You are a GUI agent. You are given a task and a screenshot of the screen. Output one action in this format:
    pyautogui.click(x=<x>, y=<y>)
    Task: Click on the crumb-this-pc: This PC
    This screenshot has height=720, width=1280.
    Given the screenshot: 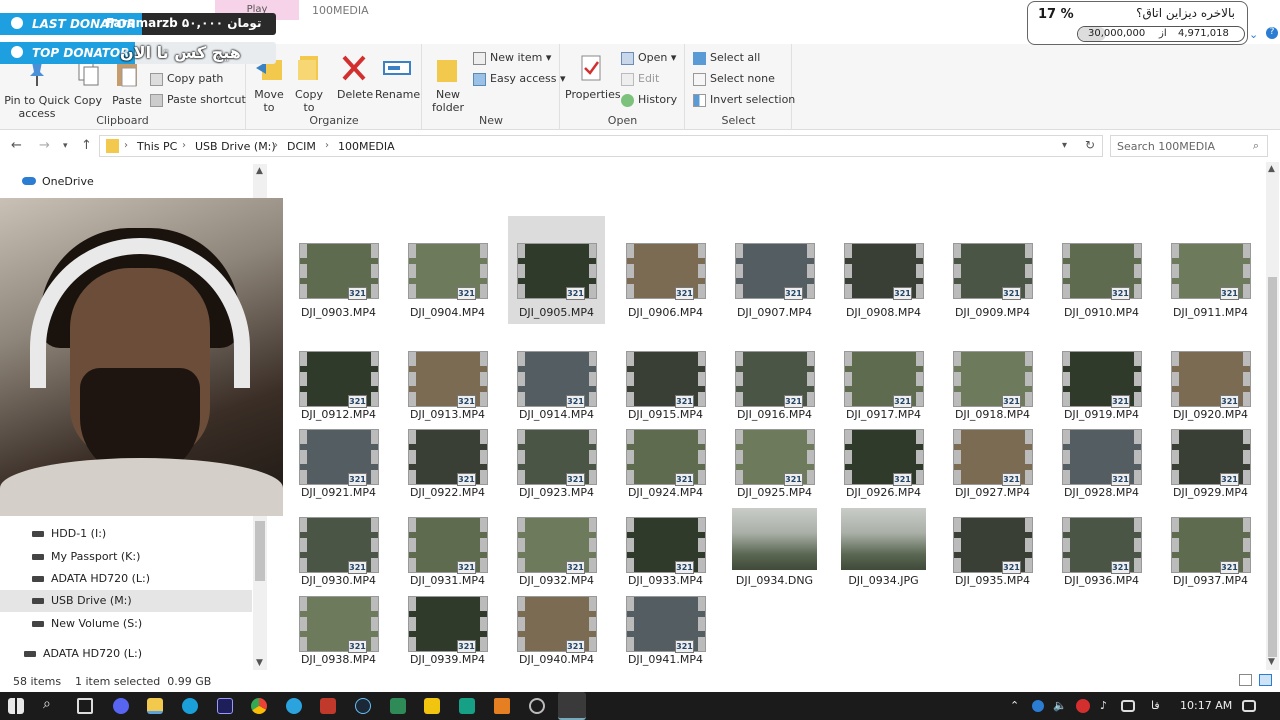 What is the action you would take?
    pyautogui.click(x=157, y=146)
    